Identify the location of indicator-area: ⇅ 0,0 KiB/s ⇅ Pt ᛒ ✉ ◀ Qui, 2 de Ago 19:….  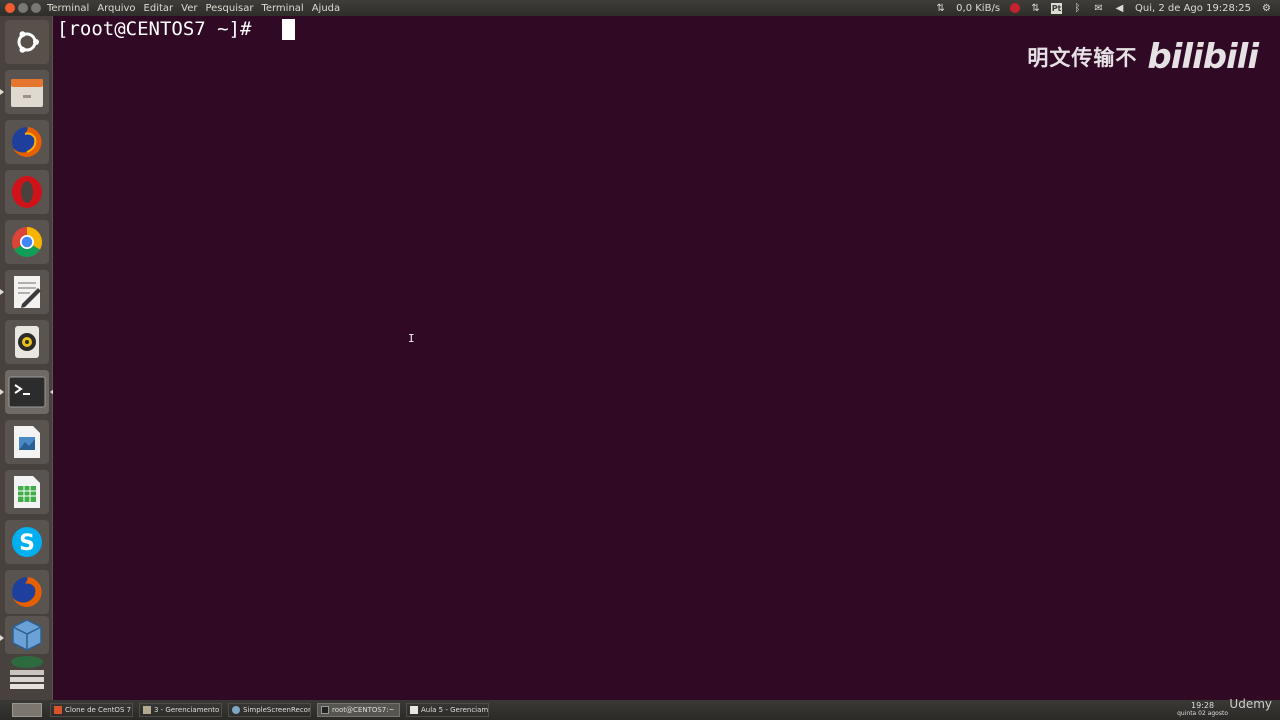
(1103, 8).